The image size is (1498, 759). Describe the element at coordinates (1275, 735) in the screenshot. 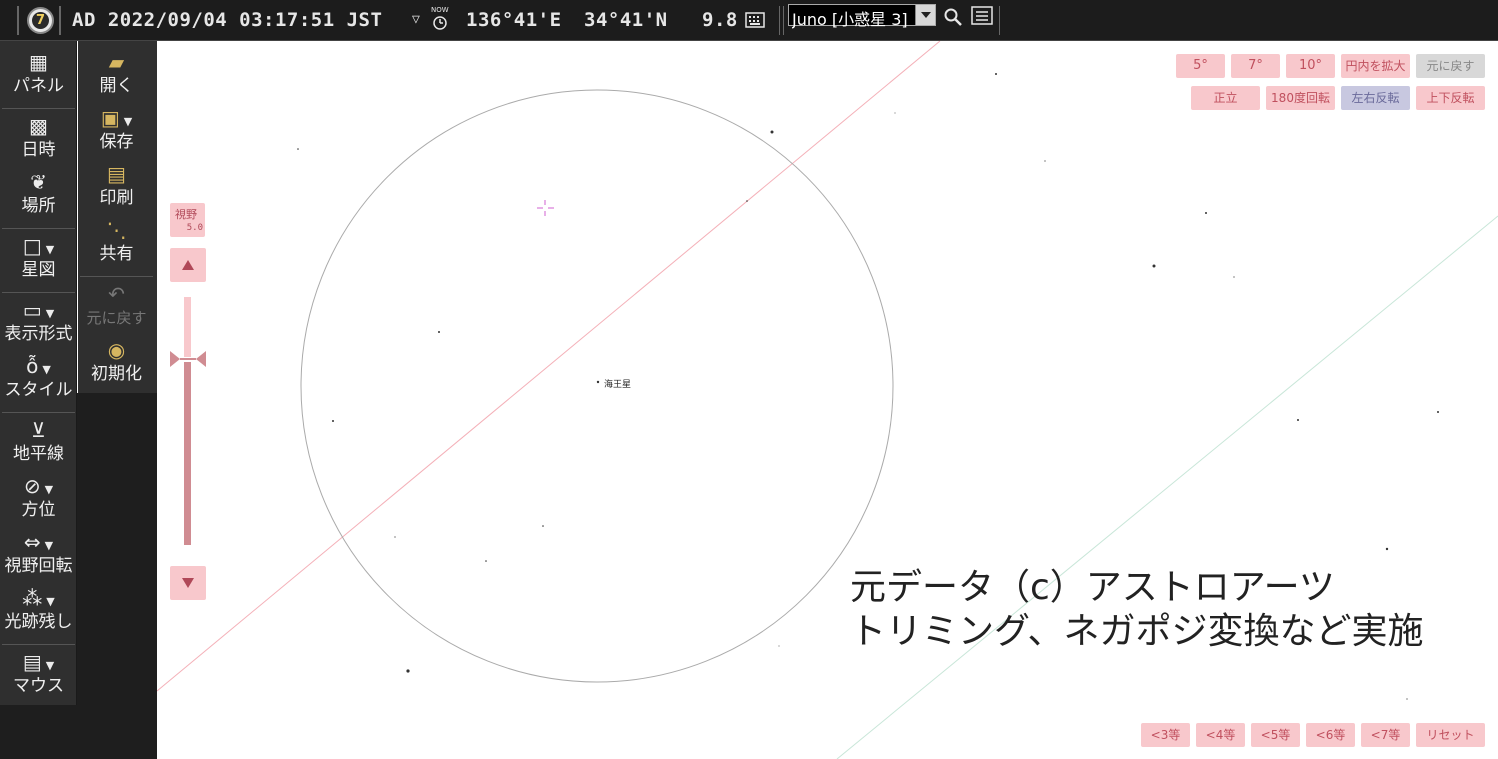

I see `magnitude-5-button: <5等` at that location.